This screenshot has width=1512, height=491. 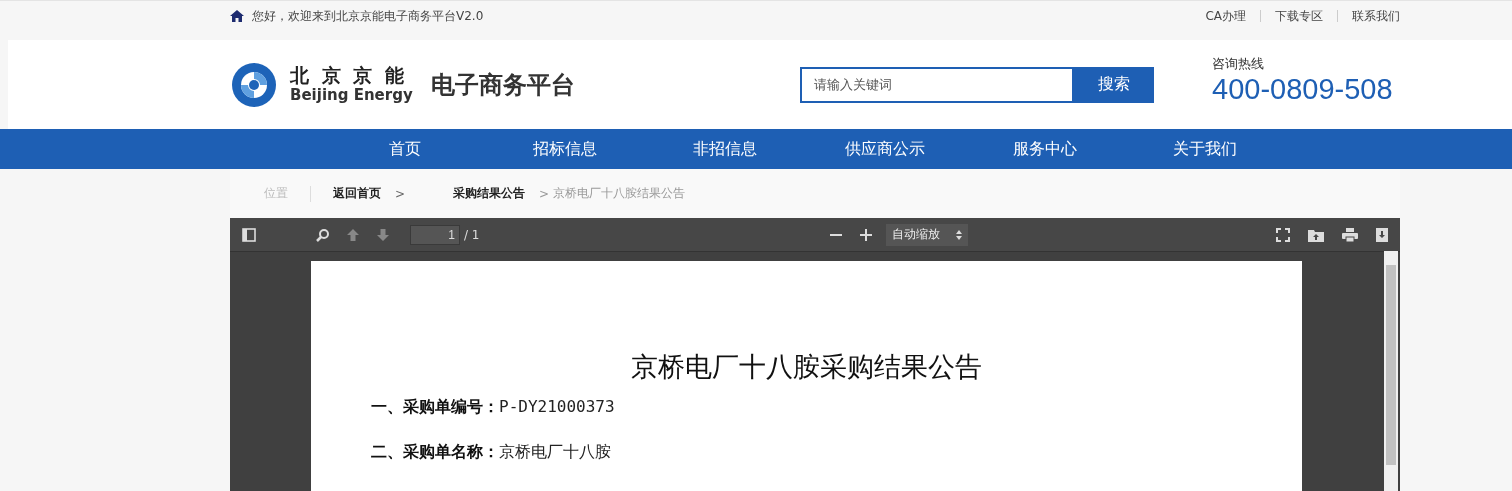 I want to click on logo-chinese-name: 北 京 京 能, so click(x=349, y=75).